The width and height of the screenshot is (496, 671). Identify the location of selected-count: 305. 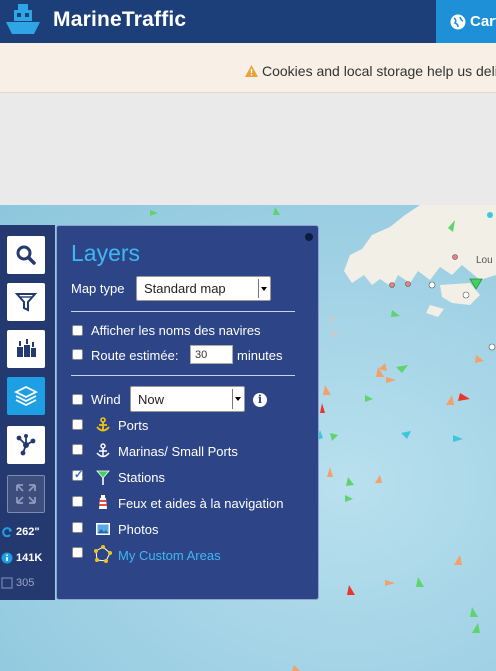
(25, 583).